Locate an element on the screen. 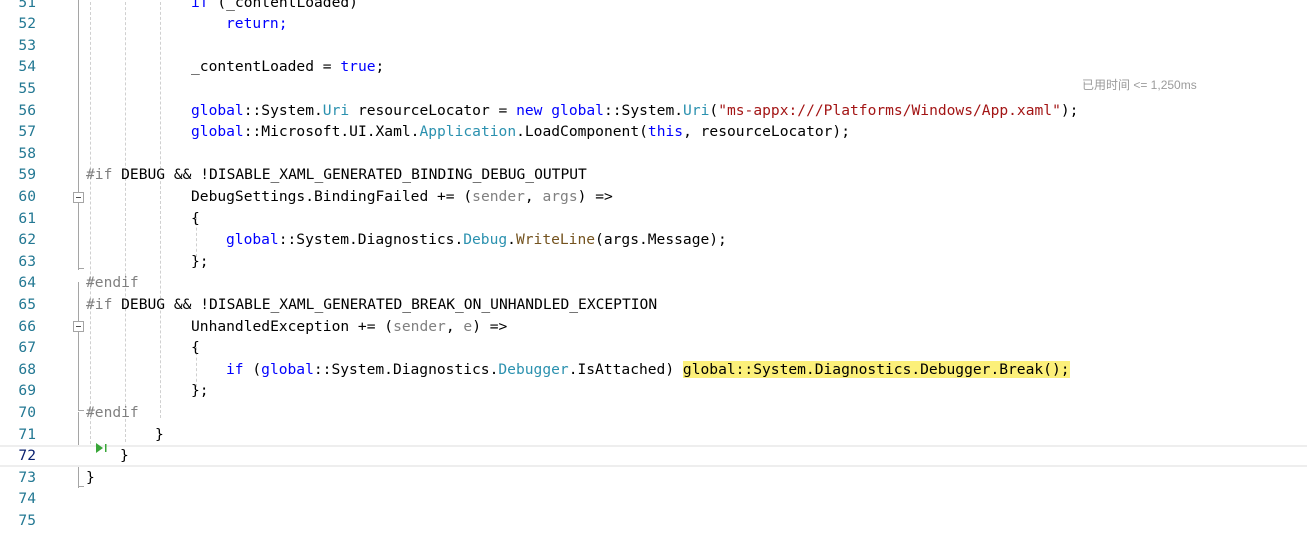 This screenshot has width=1307, height=552. line-number: 57 is located at coordinates (27, 132).